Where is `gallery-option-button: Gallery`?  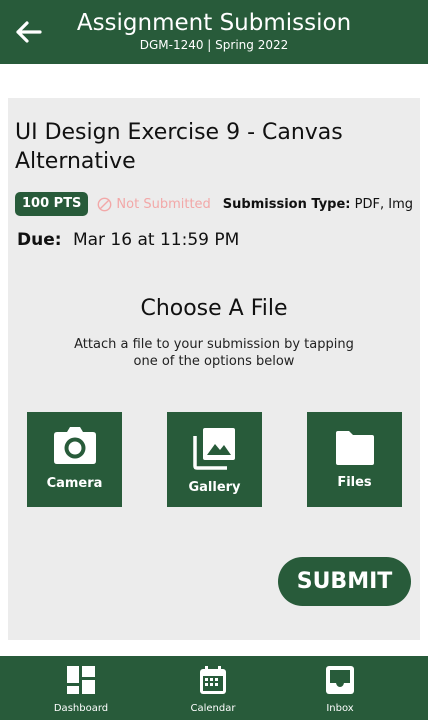 gallery-option-button: Gallery is located at coordinates (214, 459).